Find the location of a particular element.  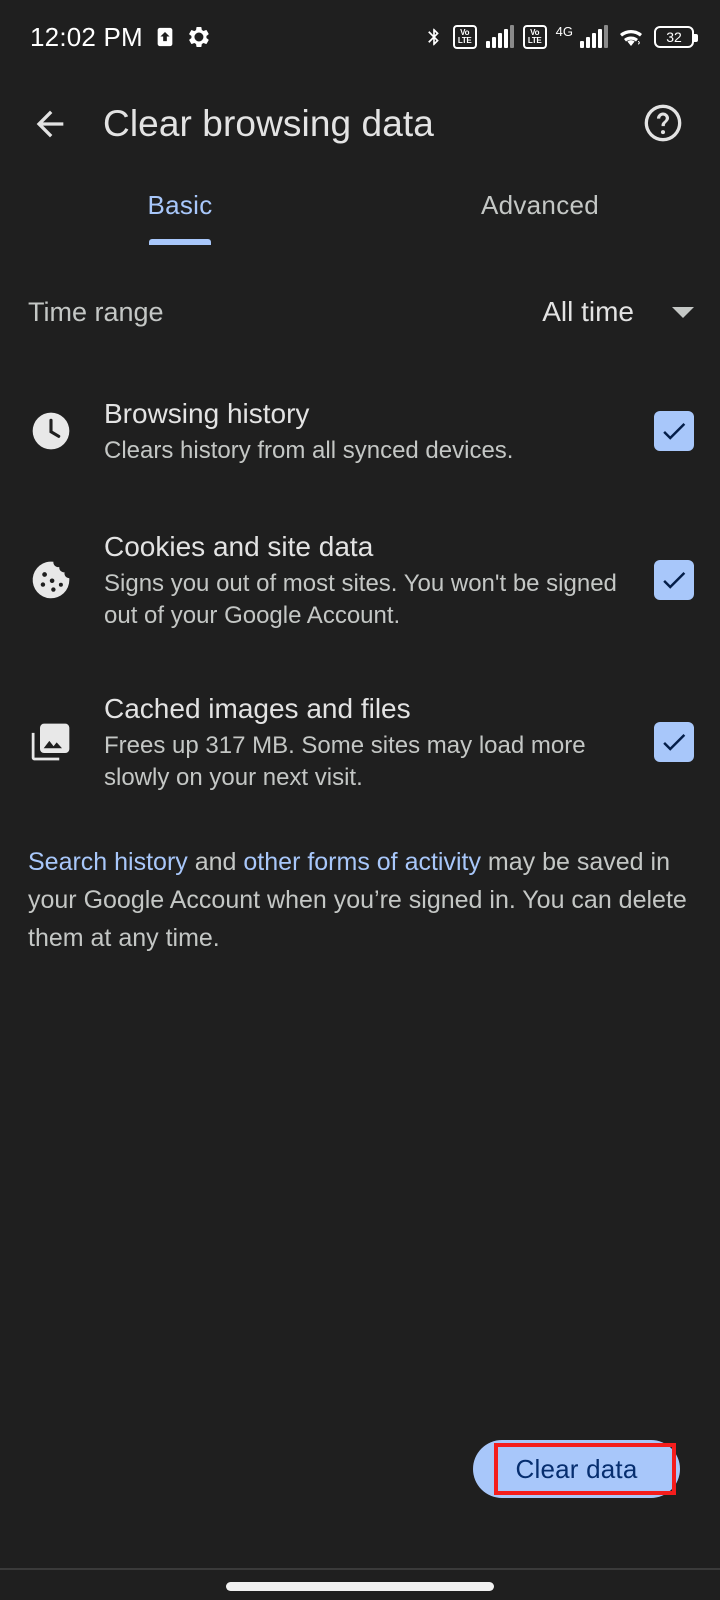

tab-bar: Basic Advanced is located at coordinates (360, 212).